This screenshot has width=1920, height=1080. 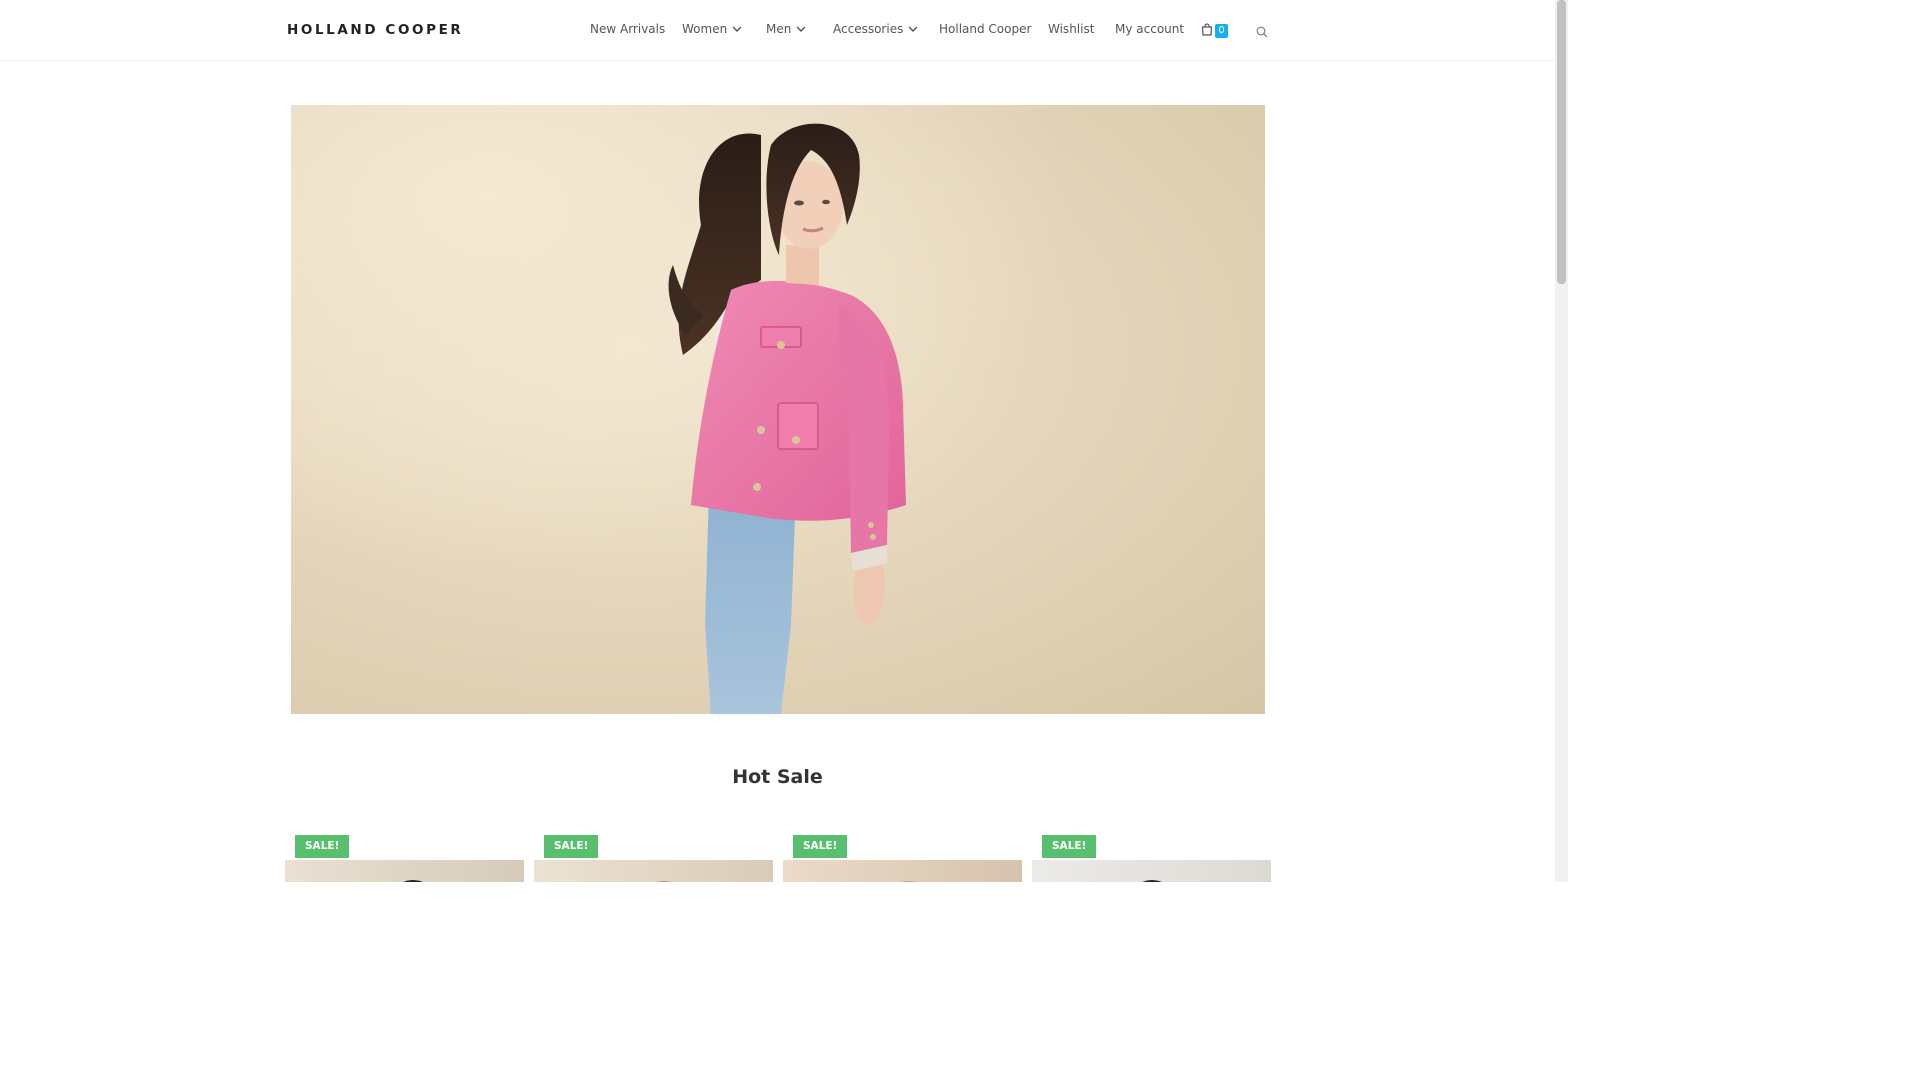 I want to click on search-icon, so click(x=1262, y=32).